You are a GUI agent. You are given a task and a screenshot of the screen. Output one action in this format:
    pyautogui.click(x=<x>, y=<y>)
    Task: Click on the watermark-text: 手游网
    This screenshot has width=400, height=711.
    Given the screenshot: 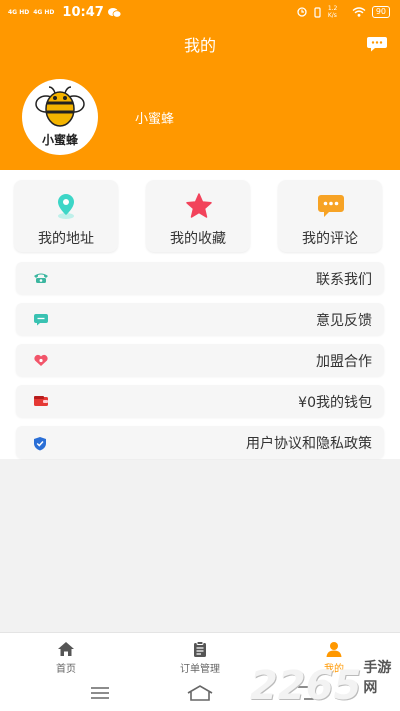 What is the action you would take?
    pyautogui.click(x=377, y=678)
    